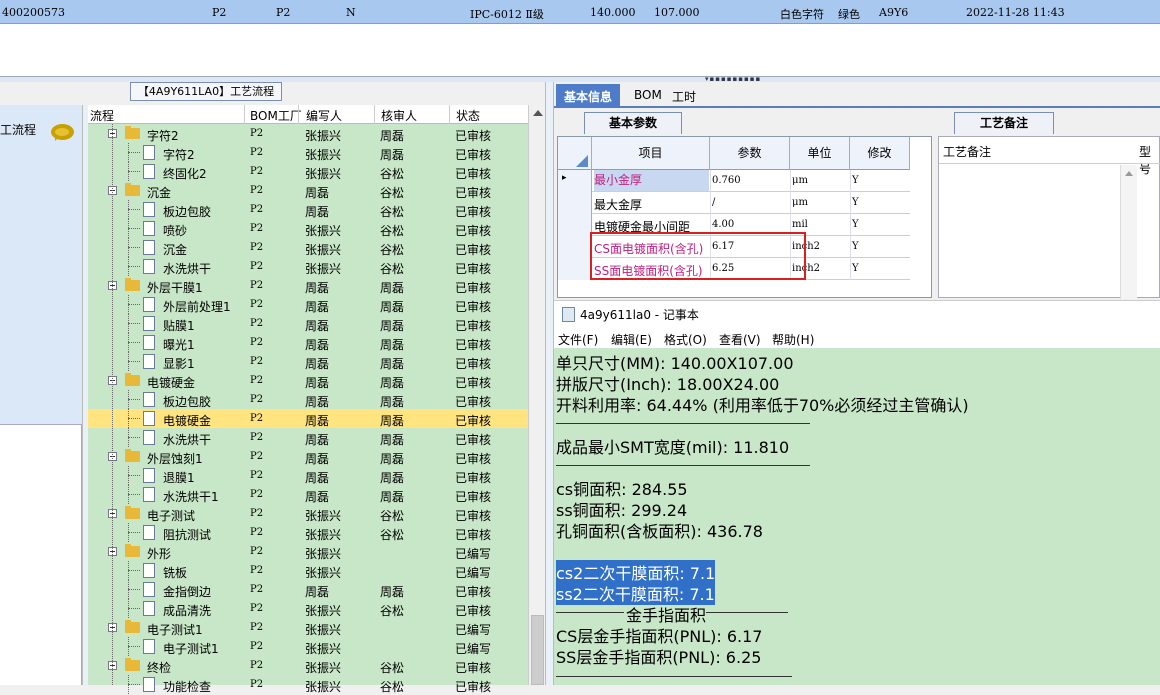 This screenshot has width=1160, height=695. What do you see at coordinates (308, 456) in the screenshot?
I see `tree-group-row: 外层蚀刻1 P2 周磊 周磊 已审核` at bounding box center [308, 456].